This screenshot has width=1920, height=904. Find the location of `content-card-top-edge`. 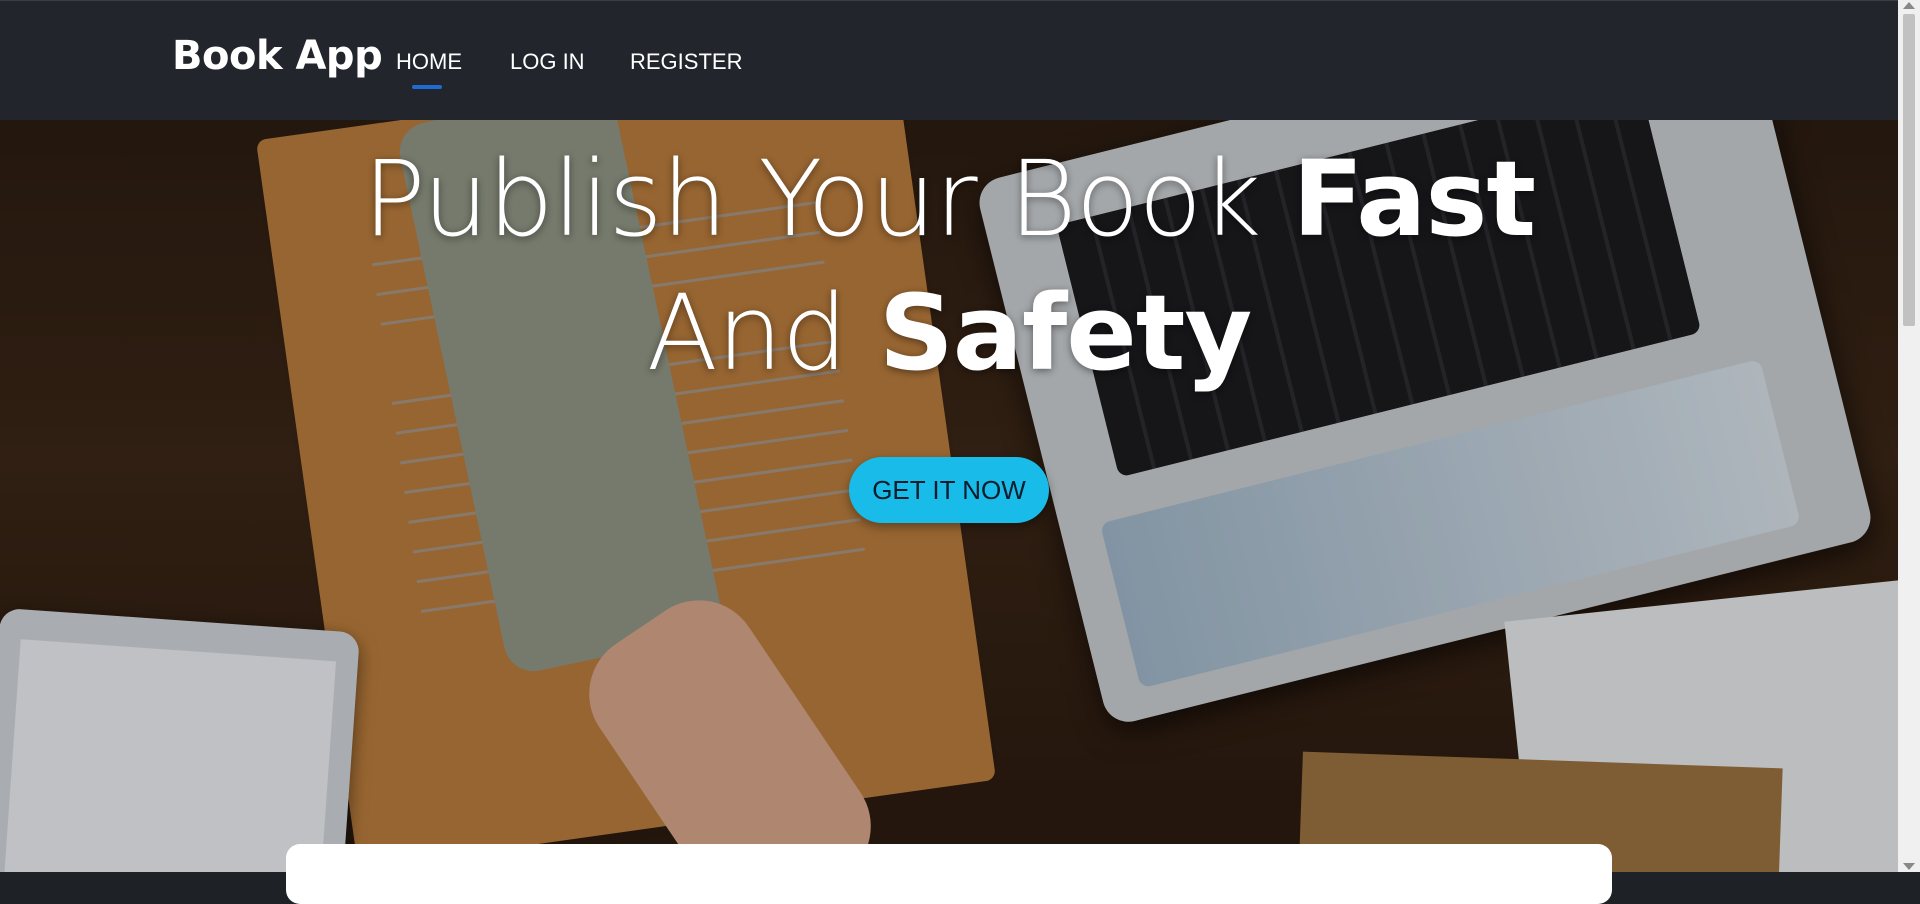

content-card-top-edge is located at coordinates (949, 874).